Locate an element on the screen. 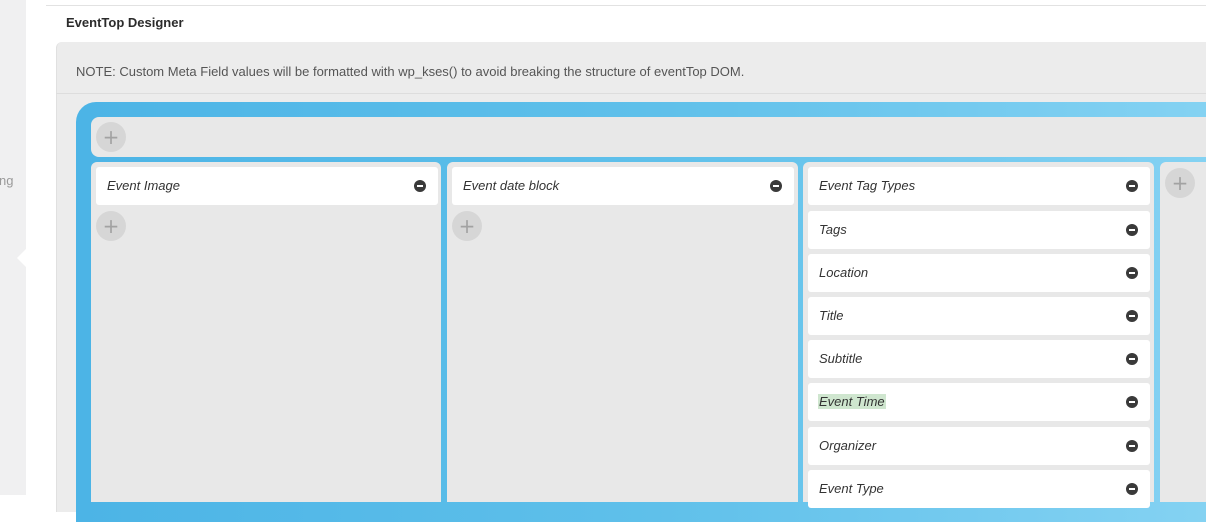 The height and width of the screenshot is (522, 1206). top-row-dropzone is located at coordinates (648, 137).